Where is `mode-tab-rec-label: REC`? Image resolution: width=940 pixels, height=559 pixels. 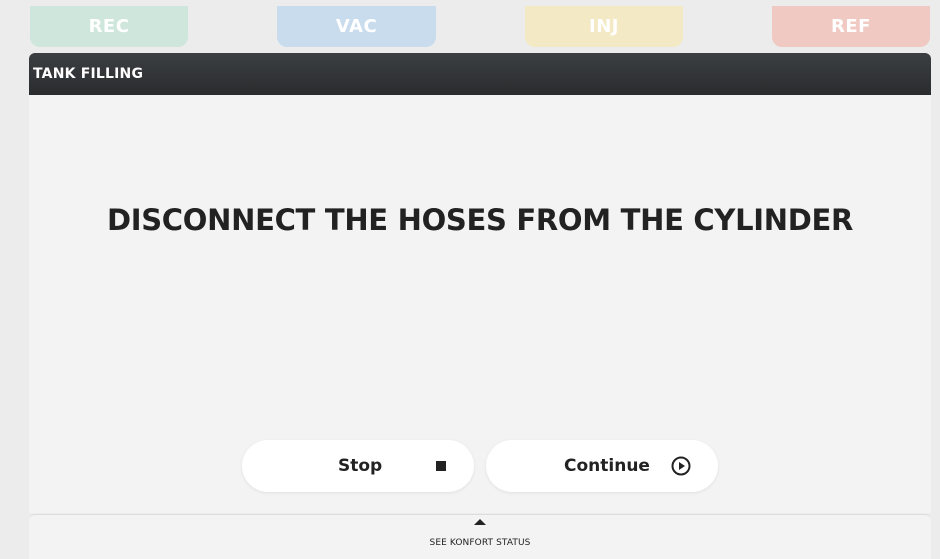 mode-tab-rec-label: REC is located at coordinates (109, 26).